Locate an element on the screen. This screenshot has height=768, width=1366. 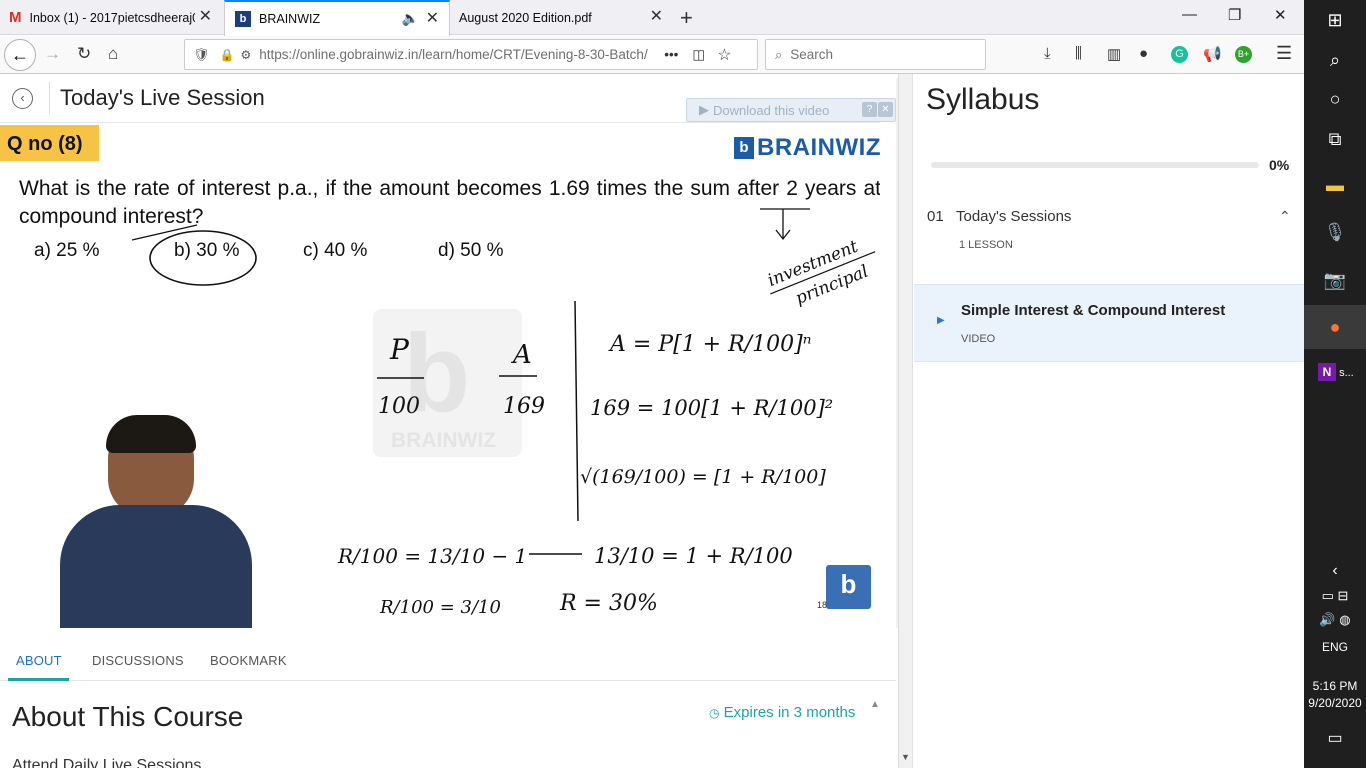
progress-label: 0% is located at coordinates (1279, 165).